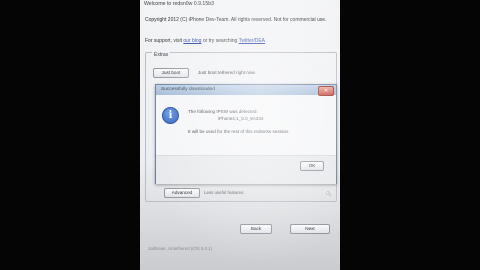  I want to click on mouse-cursor-icon: ↖, so click(329, 194).